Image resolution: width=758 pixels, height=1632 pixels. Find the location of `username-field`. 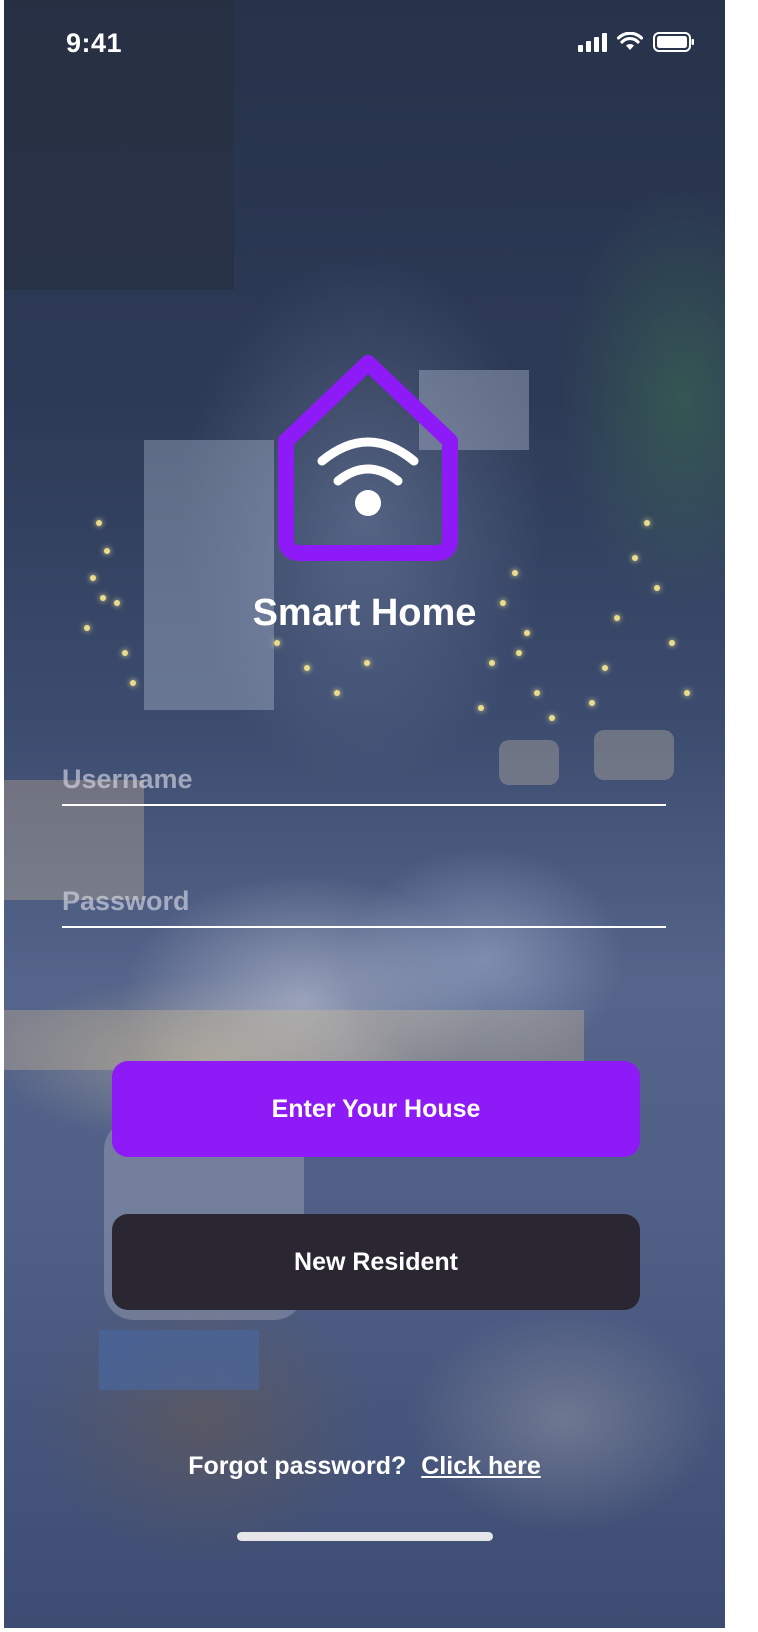

username-field is located at coordinates (364, 776).